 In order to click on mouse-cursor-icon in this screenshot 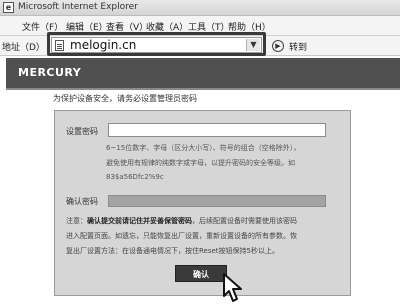, I will do `click(232, 287)`.